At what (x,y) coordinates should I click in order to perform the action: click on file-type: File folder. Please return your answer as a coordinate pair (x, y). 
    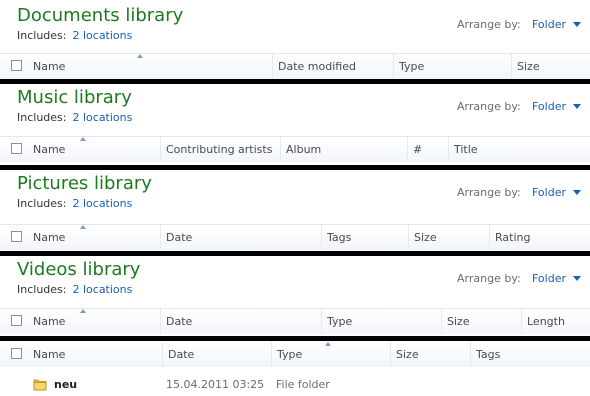
    Looking at the image, I should click on (303, 384).